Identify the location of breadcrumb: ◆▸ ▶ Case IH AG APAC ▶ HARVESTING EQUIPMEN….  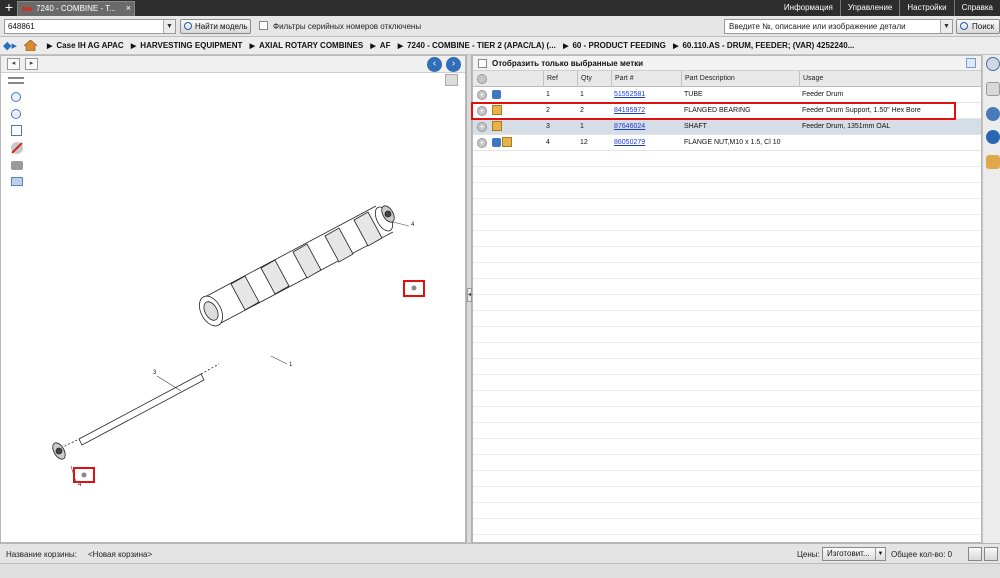
(500, 46).